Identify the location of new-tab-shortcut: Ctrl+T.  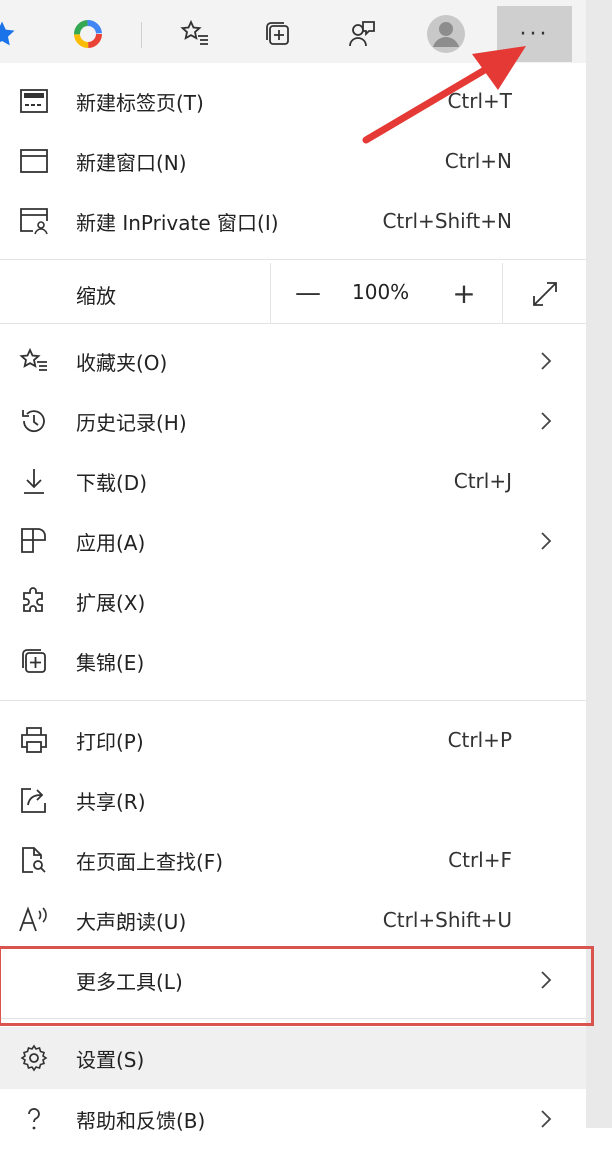
(479, 101).